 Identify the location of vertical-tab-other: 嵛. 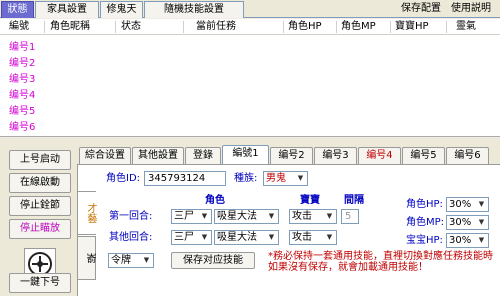
(87, 258).